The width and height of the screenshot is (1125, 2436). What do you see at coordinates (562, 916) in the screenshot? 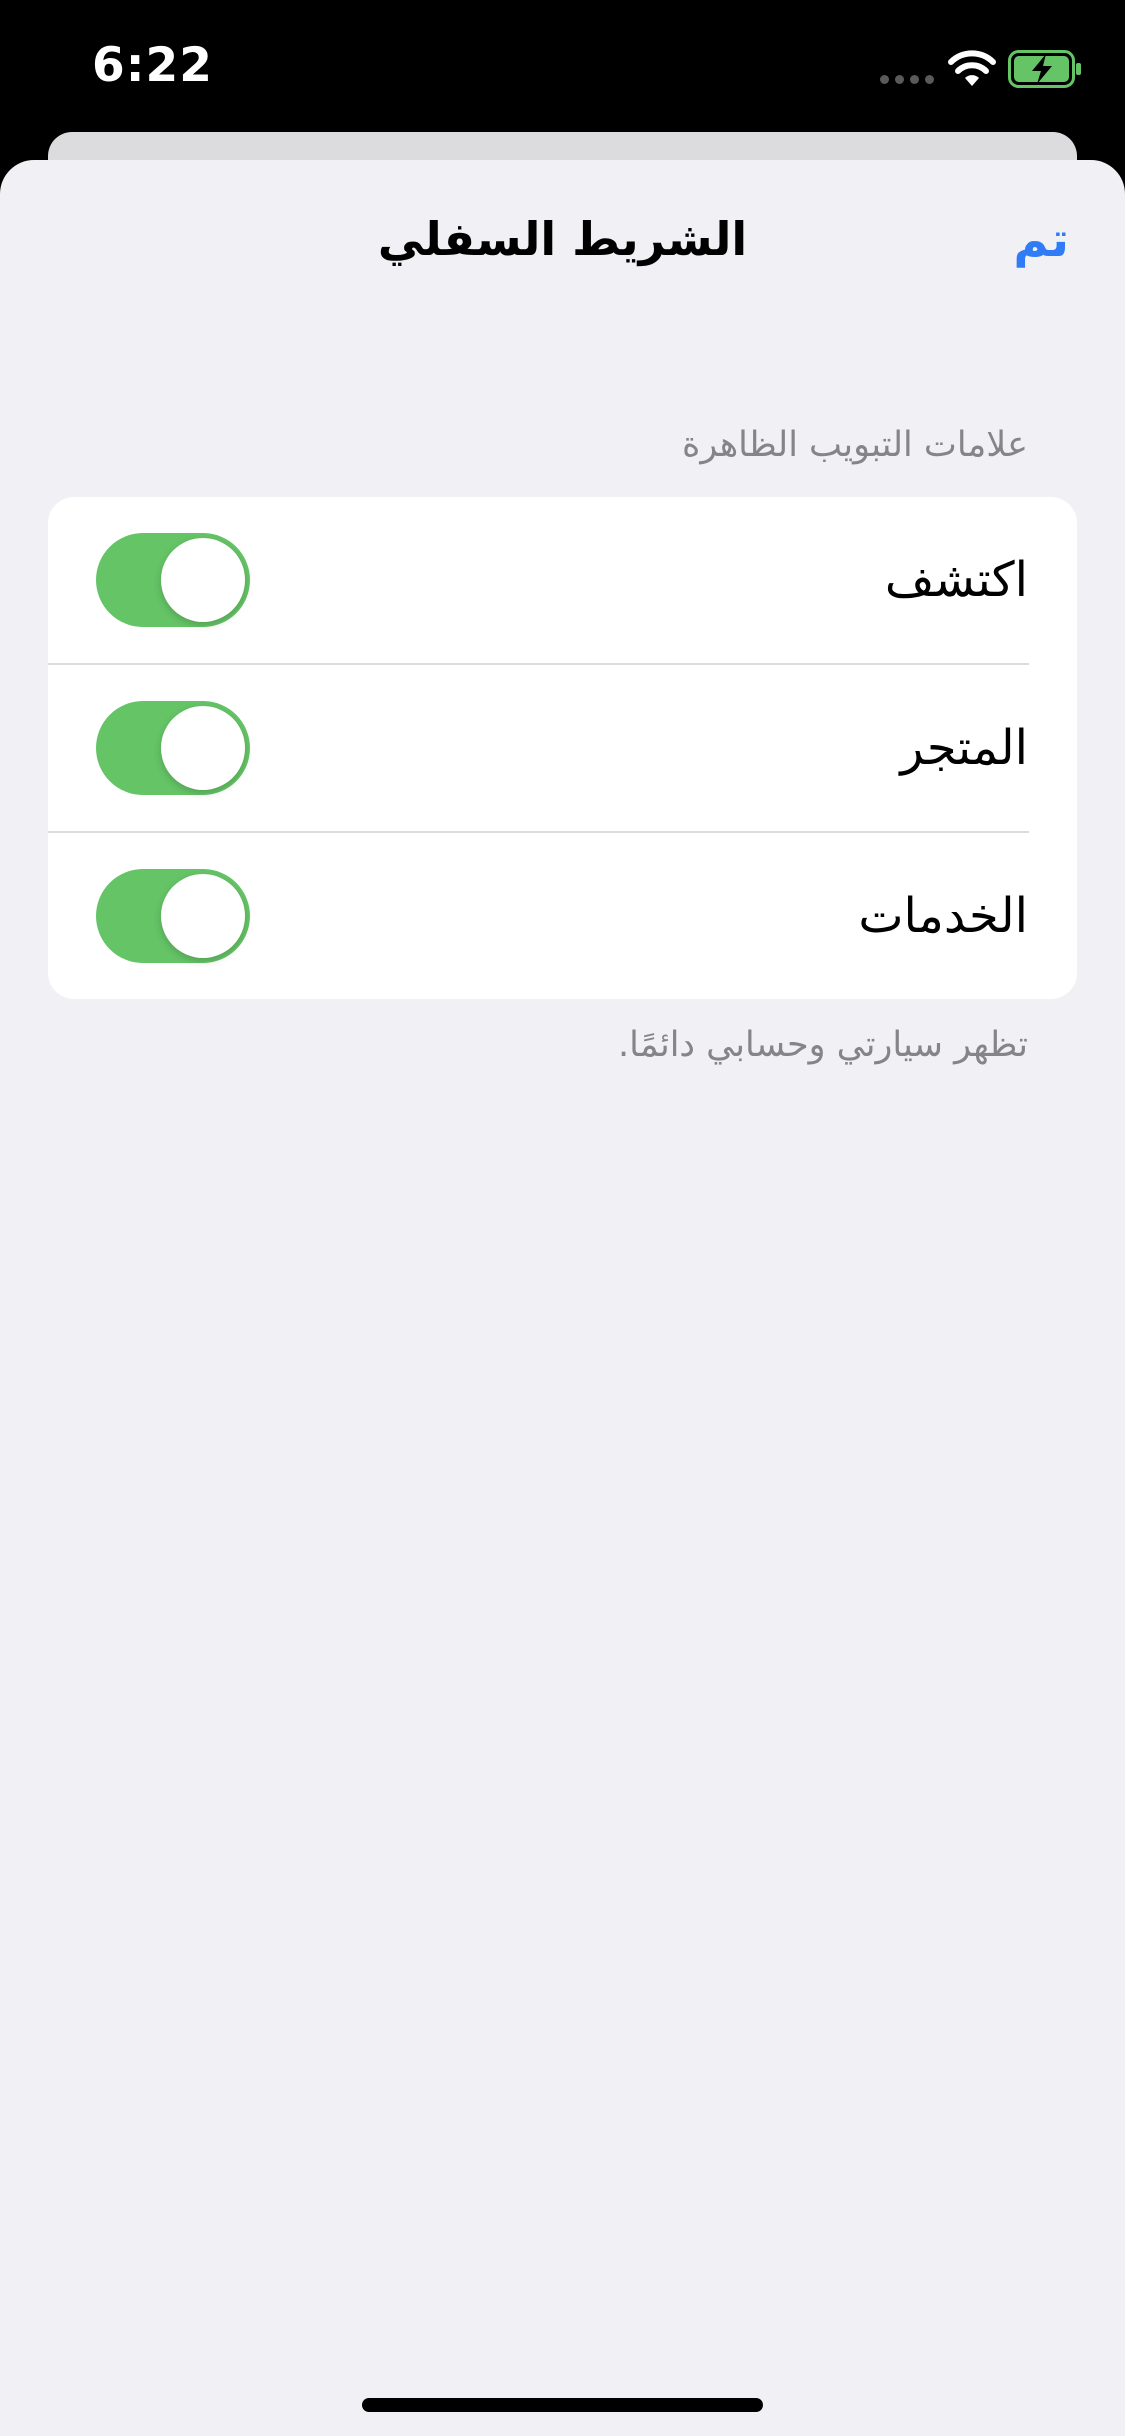
I see `list-item-services: الخدمات` at bounding box center [562, 916].